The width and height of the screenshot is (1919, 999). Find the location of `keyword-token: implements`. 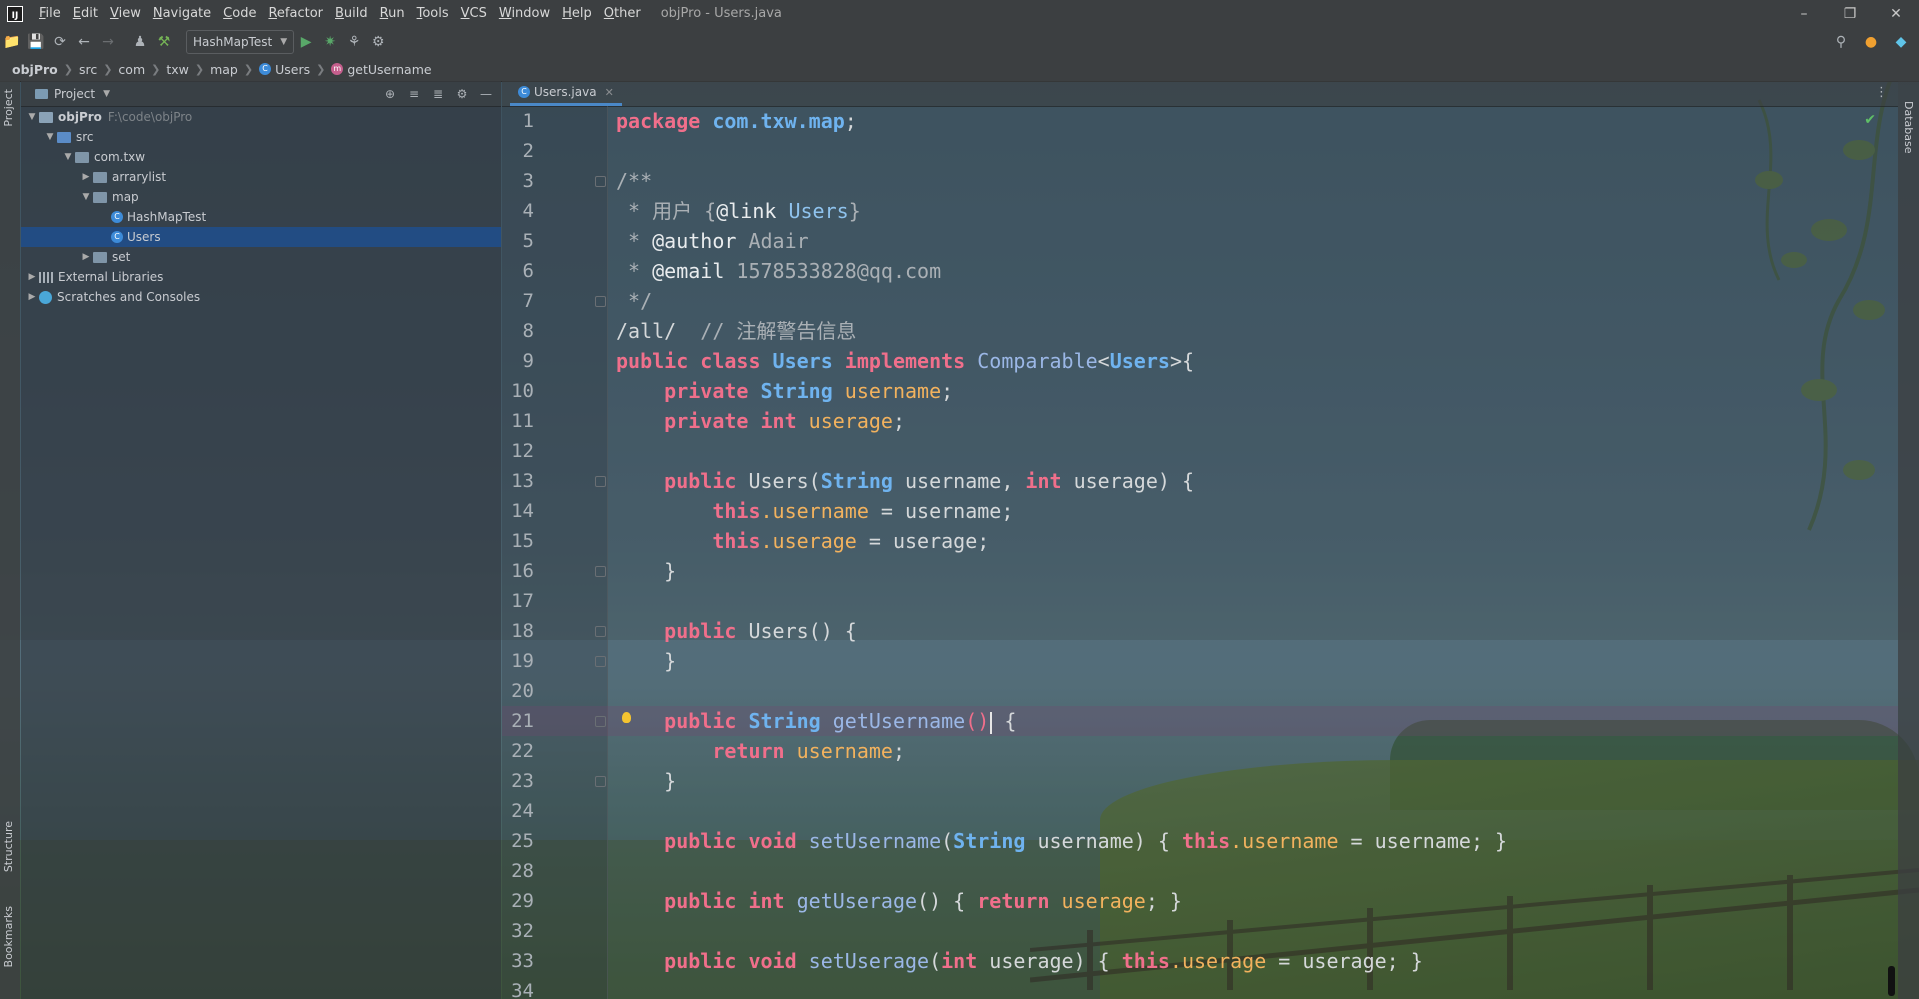

keyword-token: implements is located at coordinates (905, 361).